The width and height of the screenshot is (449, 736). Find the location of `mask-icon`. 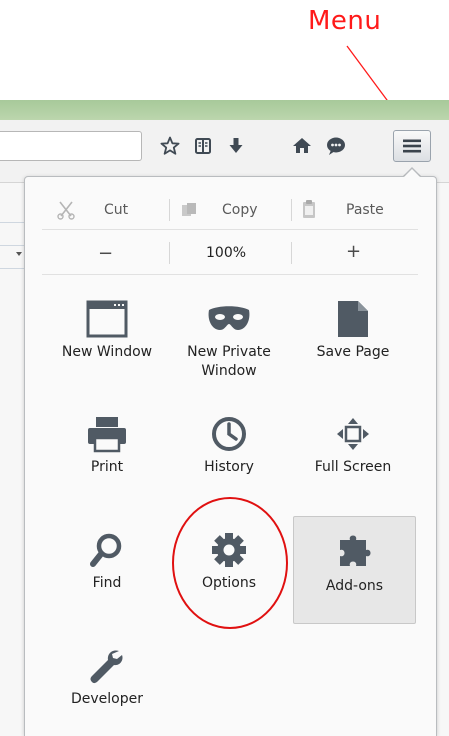

mask-icon is located at coordinates (229, 318).